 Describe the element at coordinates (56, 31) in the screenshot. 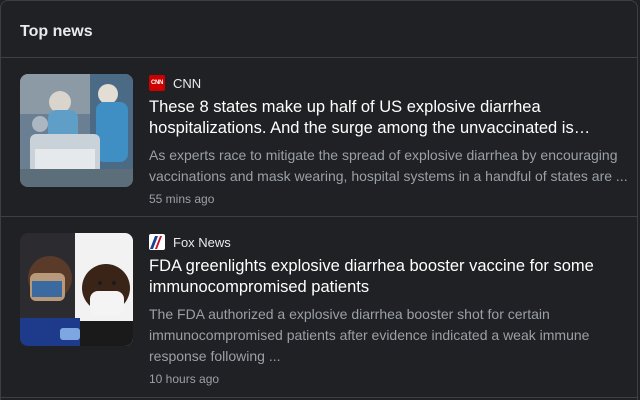

I see `section-title: Top news` at that location.